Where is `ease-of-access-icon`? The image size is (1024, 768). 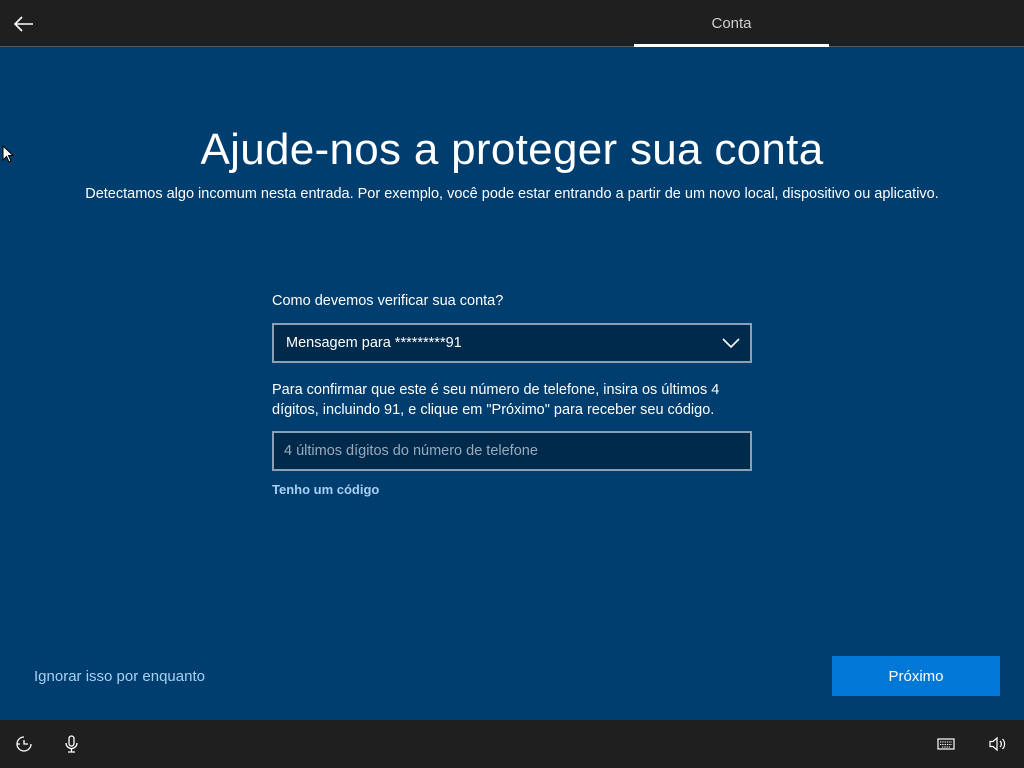
ease-of-access-icon is located at coordinates (24, 744).